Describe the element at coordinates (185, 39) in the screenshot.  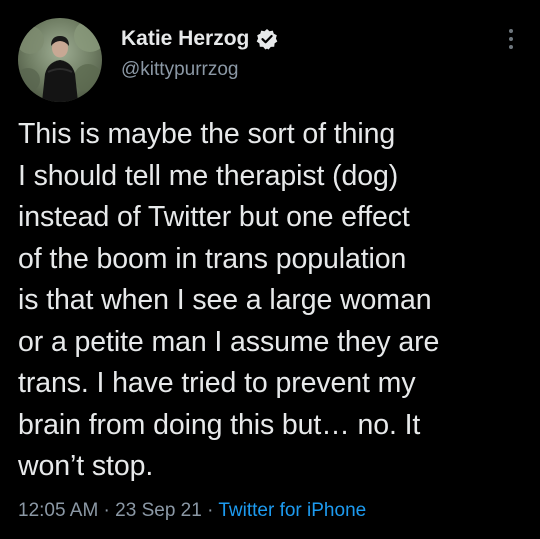
I see `author-display-name: Katie Herzog` at that location.